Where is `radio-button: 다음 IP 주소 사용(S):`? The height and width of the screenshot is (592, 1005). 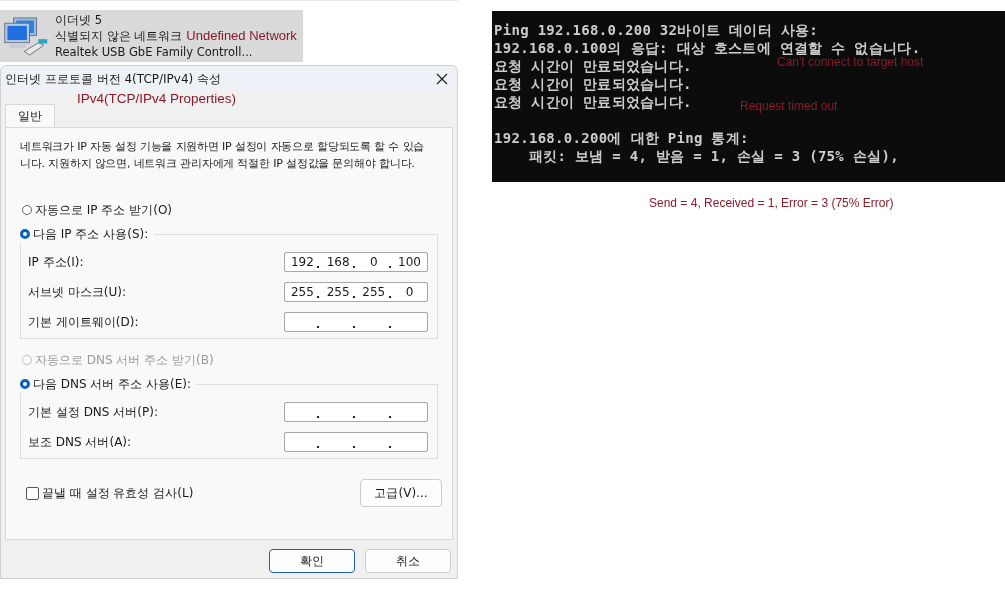 radio-button: 다음 IP 주소 사용(S): is located at coordinates (84, 234).